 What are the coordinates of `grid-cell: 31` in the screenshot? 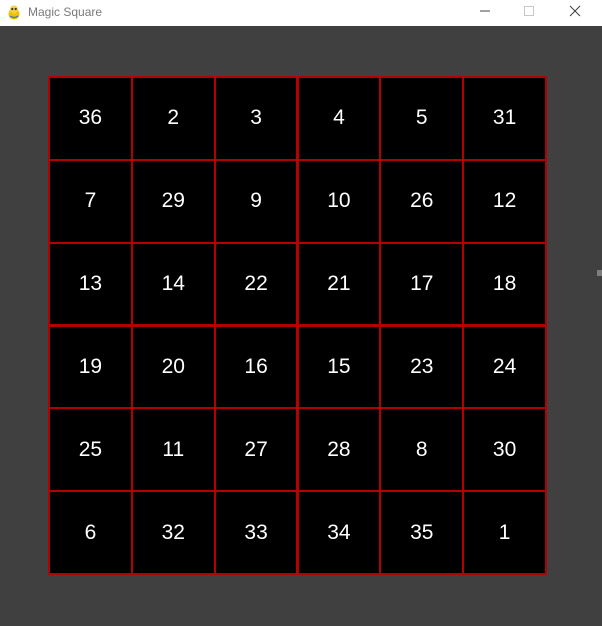 It's located at (504, 118).